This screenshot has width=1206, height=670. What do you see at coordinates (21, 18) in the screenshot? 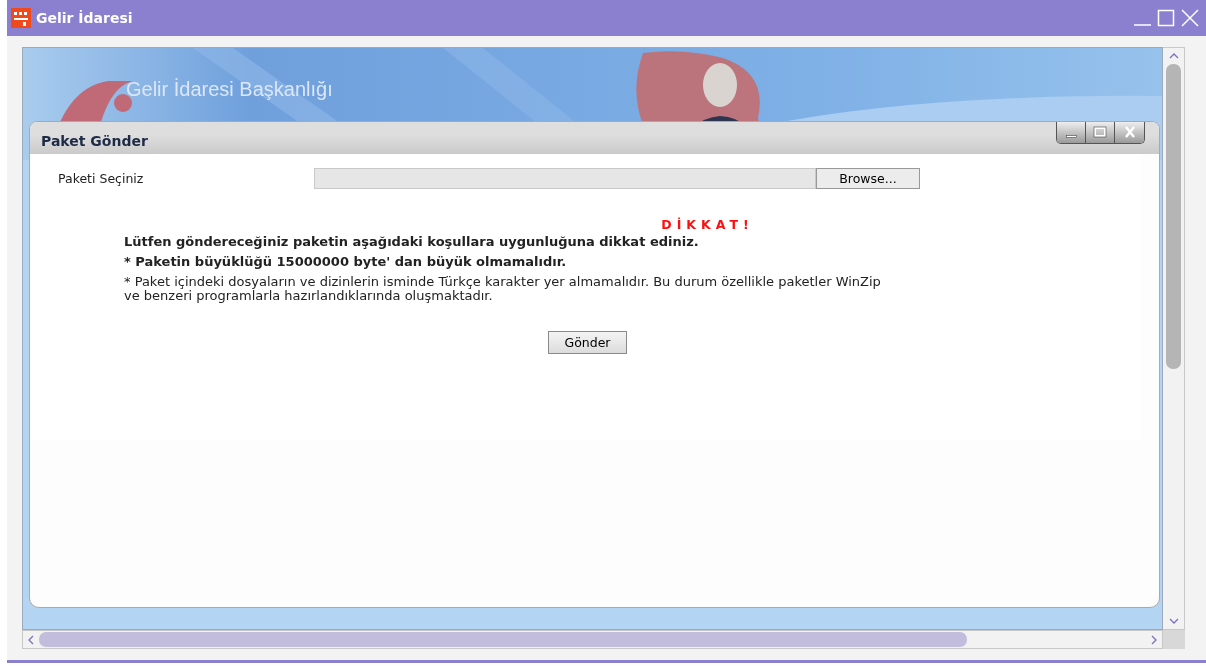
I see `app-icon` at bounding box center [21, 18].